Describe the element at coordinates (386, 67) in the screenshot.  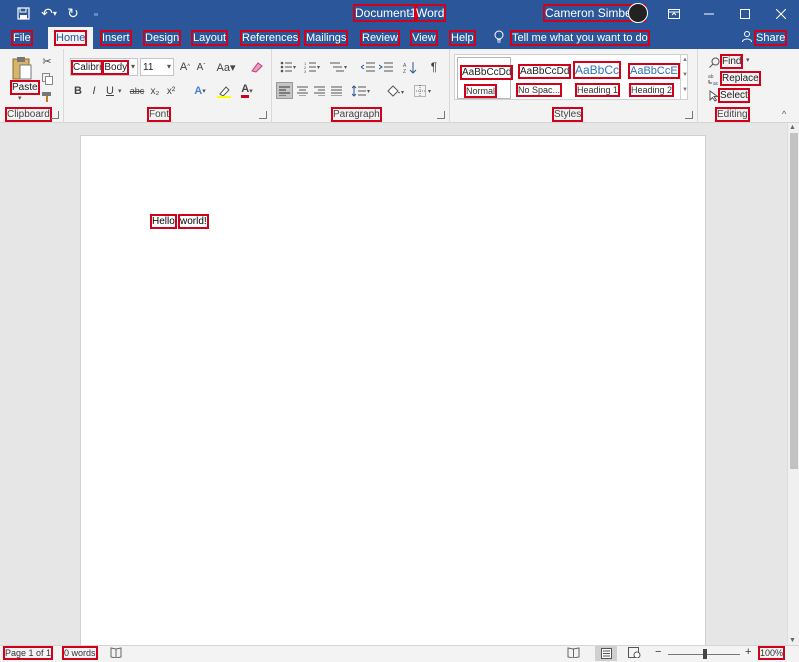
I see `increase-indent-icon` at that location.